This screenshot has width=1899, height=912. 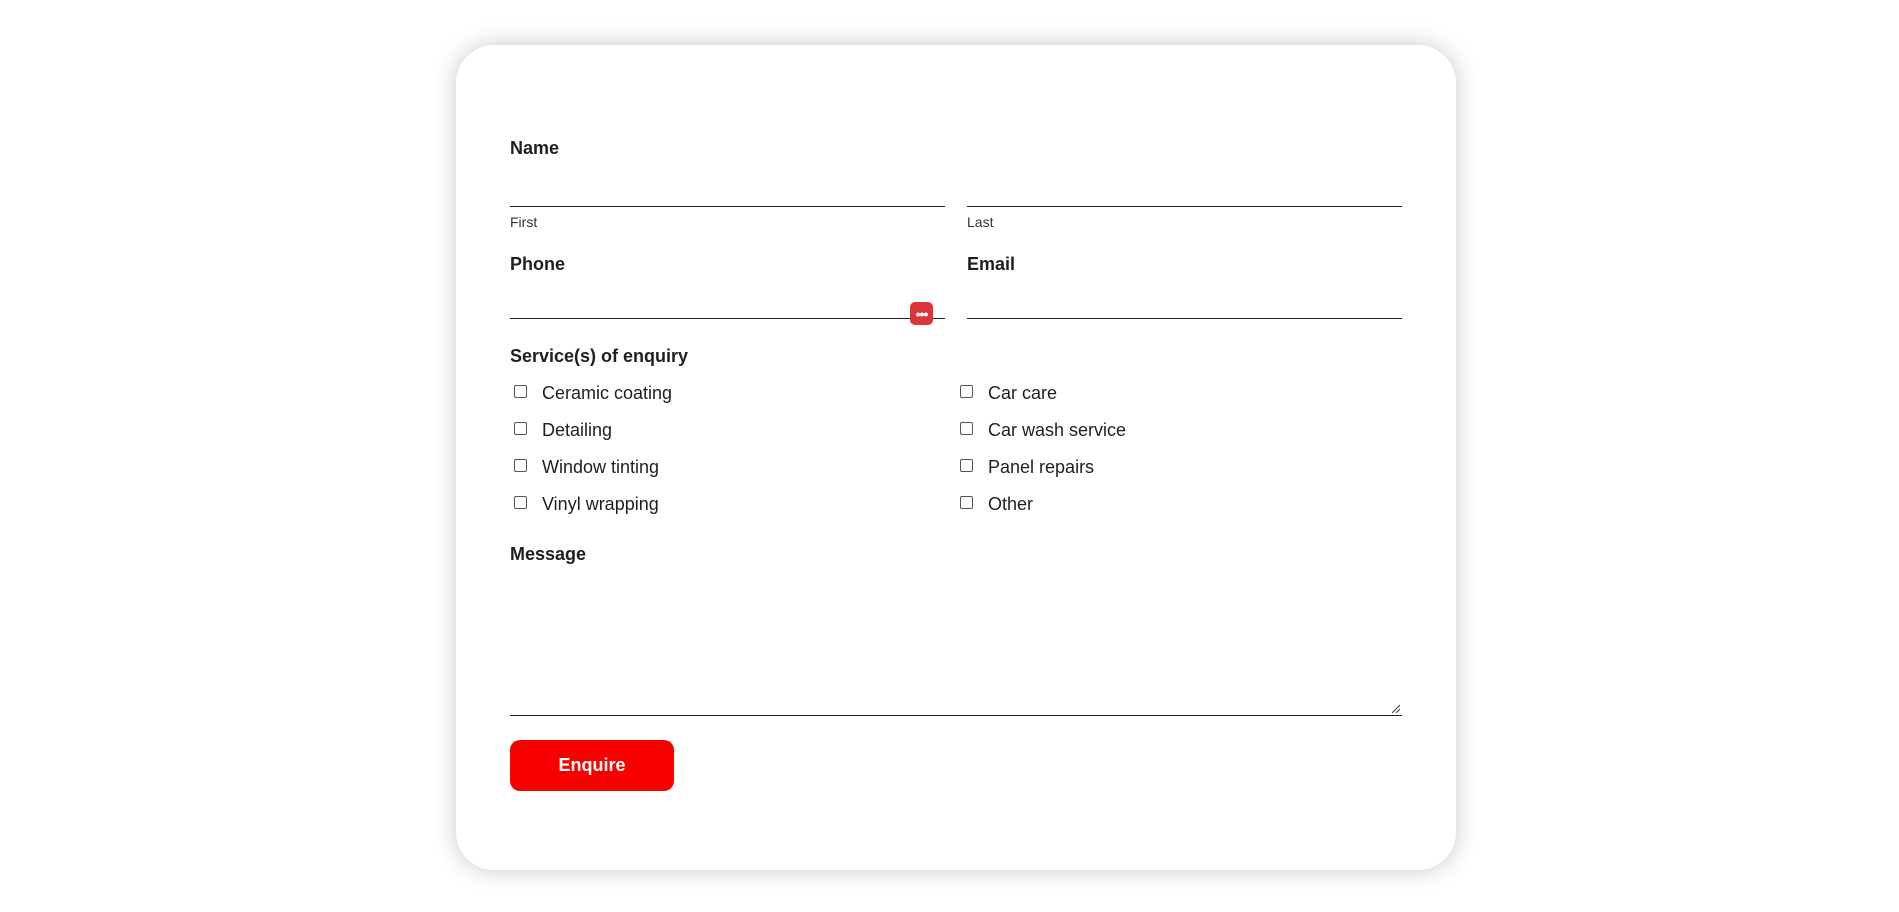 I want to click on service-option-detailing: Detailing, so click(x=733, y=430).